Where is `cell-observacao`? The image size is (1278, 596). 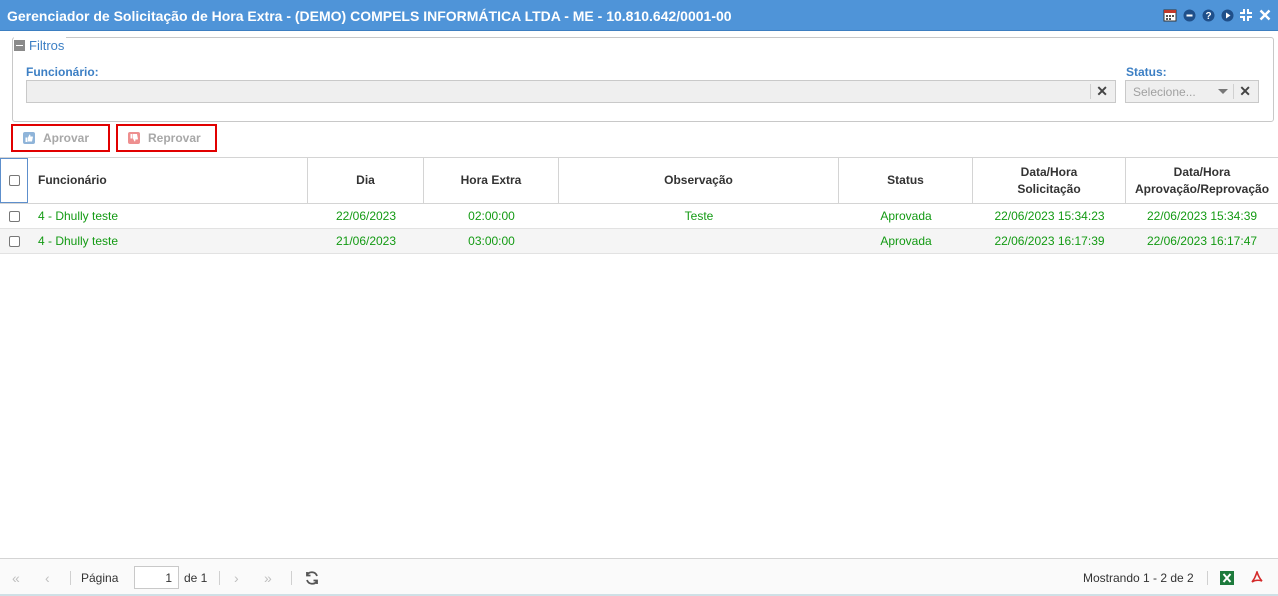 cell-observacao is located at coordinates (699, 241).